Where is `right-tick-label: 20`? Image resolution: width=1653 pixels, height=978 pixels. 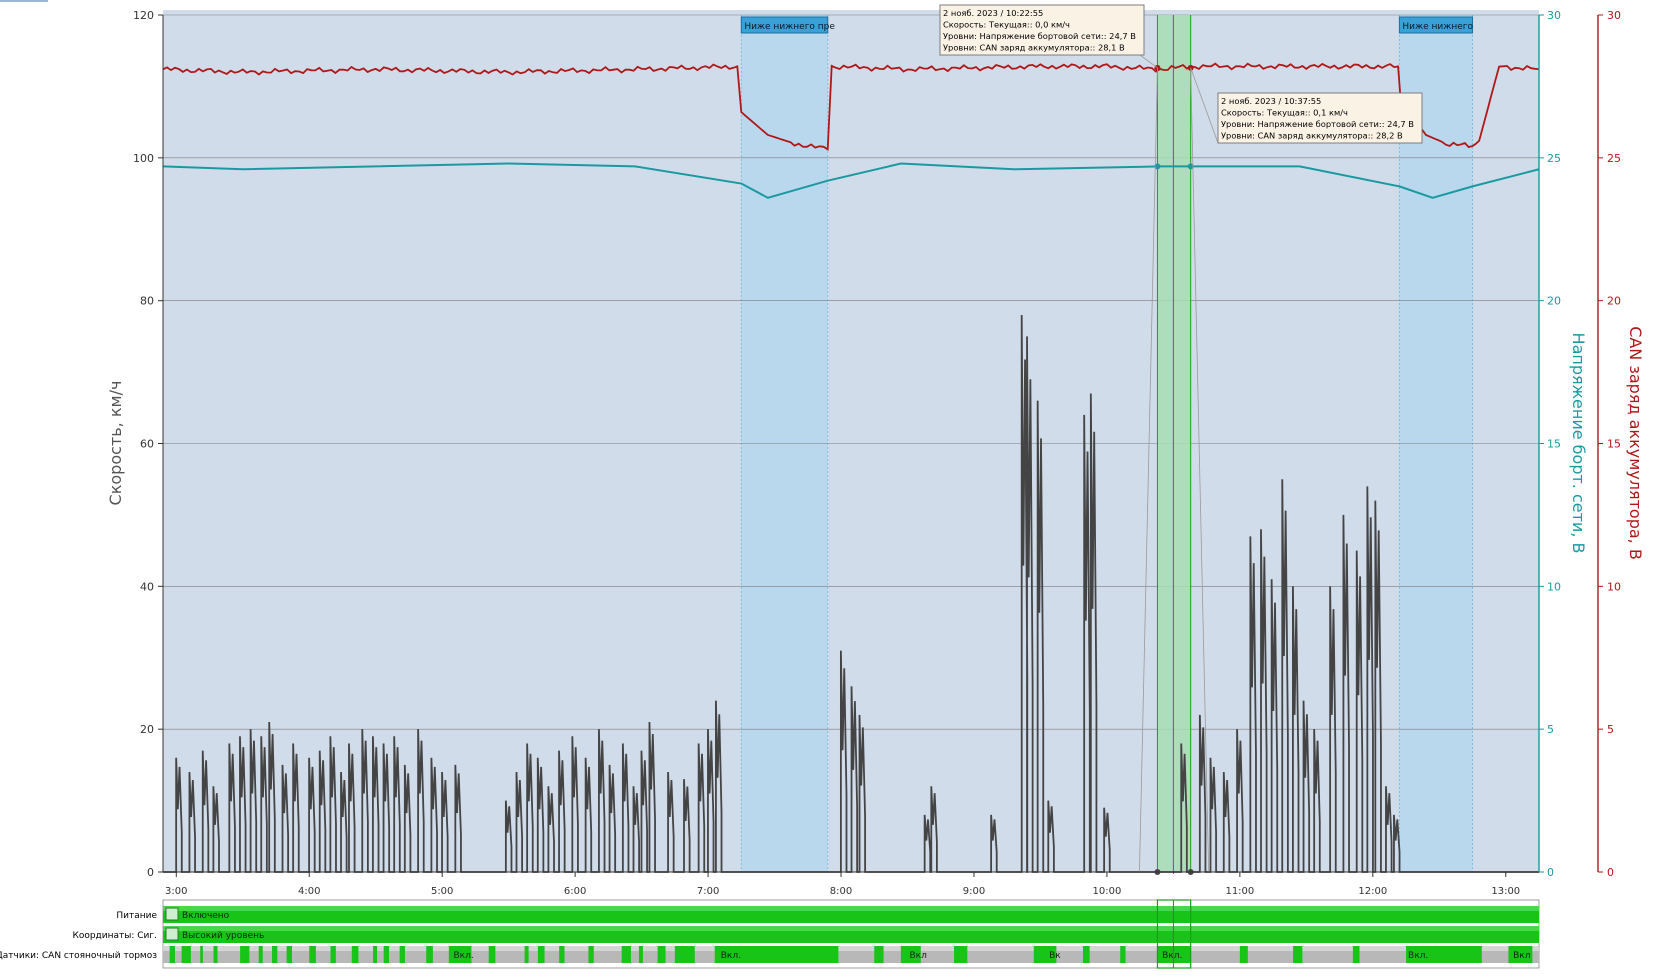
right-tick-label: 20 is located at coordinates (1614, 301).